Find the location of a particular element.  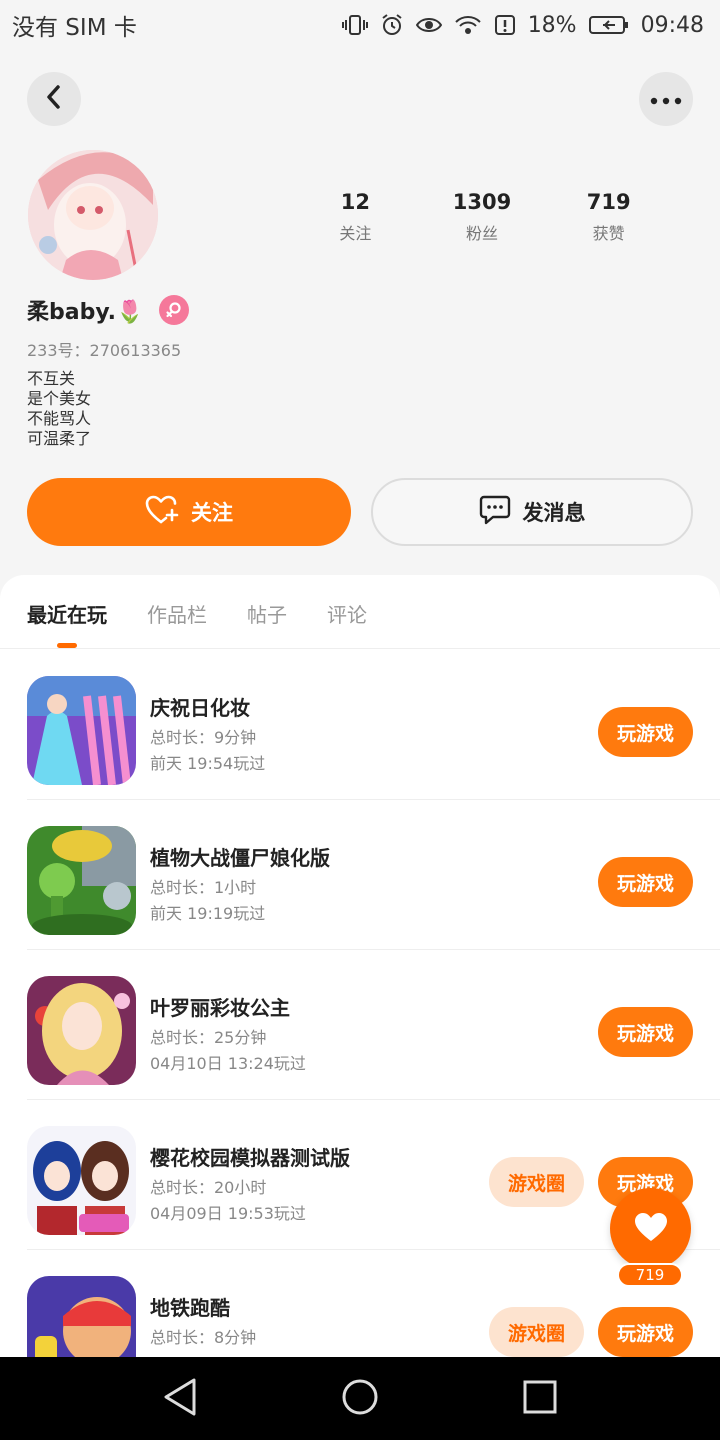

tab-indicator is located at coordinates (67, 645).